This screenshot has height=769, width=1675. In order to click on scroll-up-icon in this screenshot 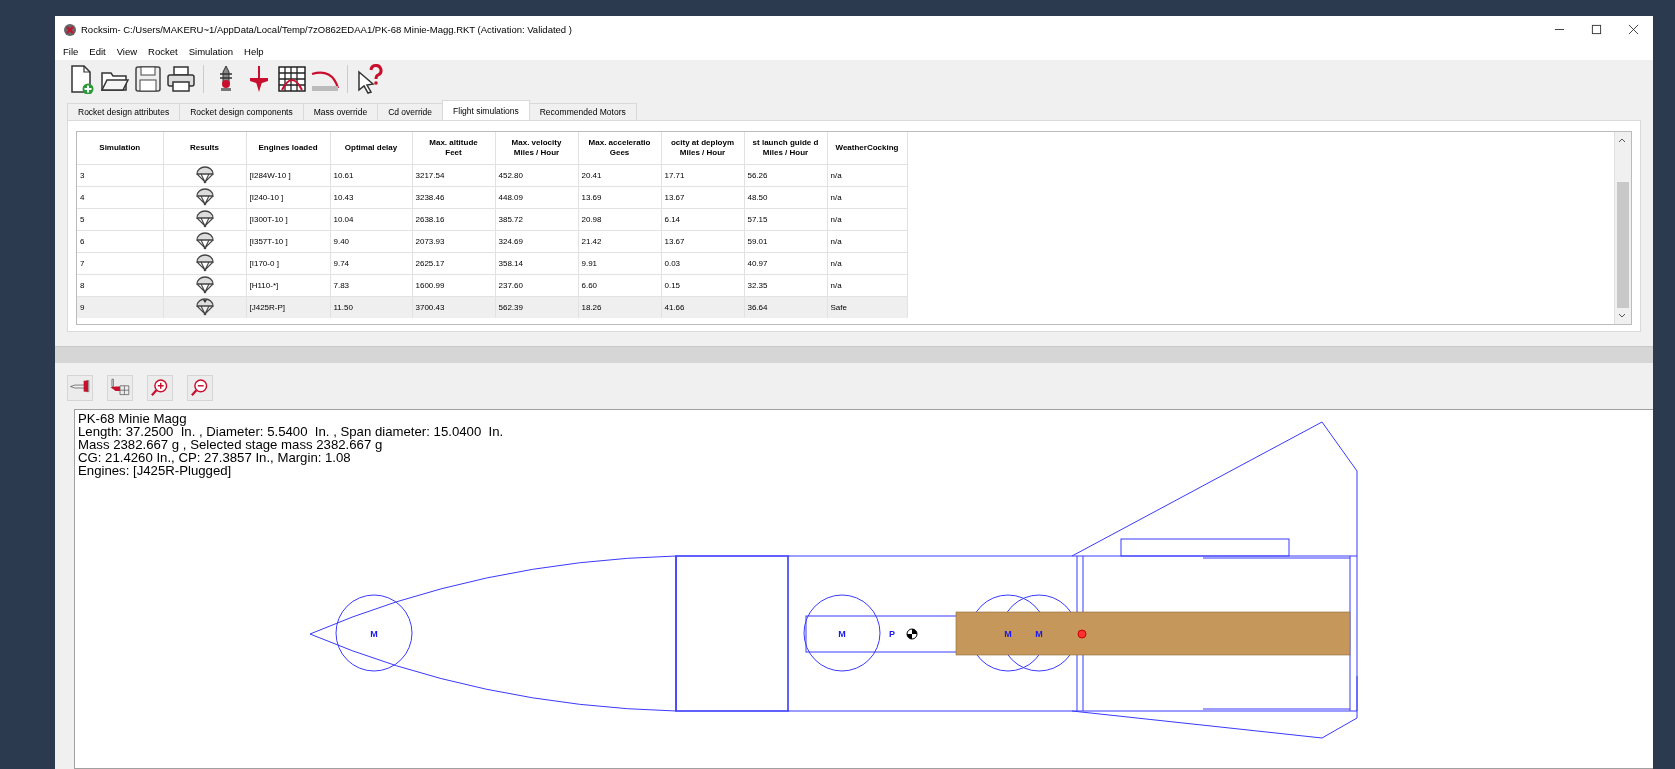, I will do `click(1622, 140)`.